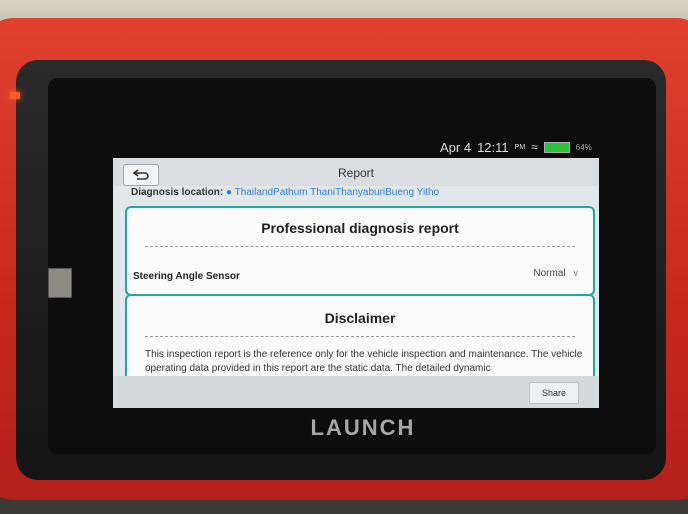 Image resolution: width=688 pixels, height=514 pixels. I want to click on chevron-down-icon: ∨, so click(575, 273).